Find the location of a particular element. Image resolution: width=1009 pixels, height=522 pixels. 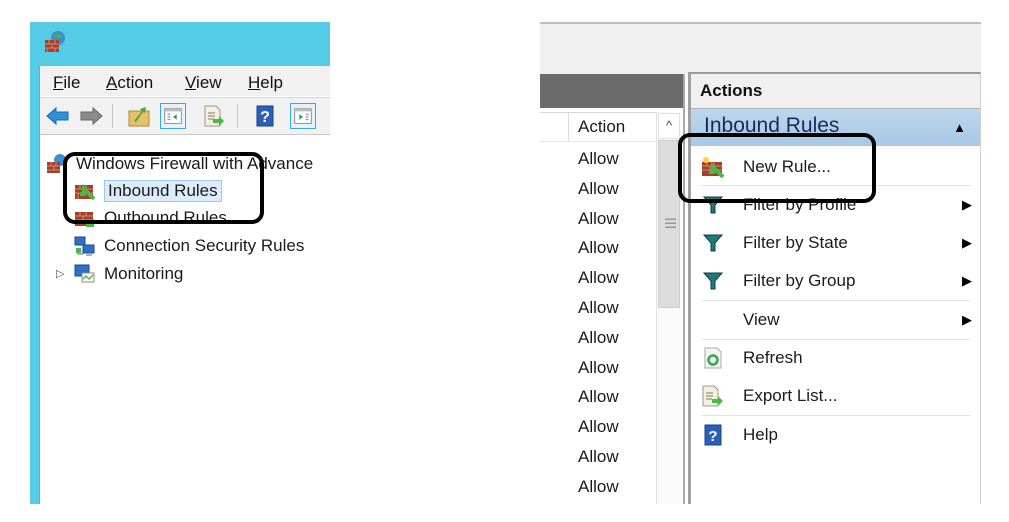

action-filter-by-state: Filter by State ▶ is located at coordinates (838, 243).